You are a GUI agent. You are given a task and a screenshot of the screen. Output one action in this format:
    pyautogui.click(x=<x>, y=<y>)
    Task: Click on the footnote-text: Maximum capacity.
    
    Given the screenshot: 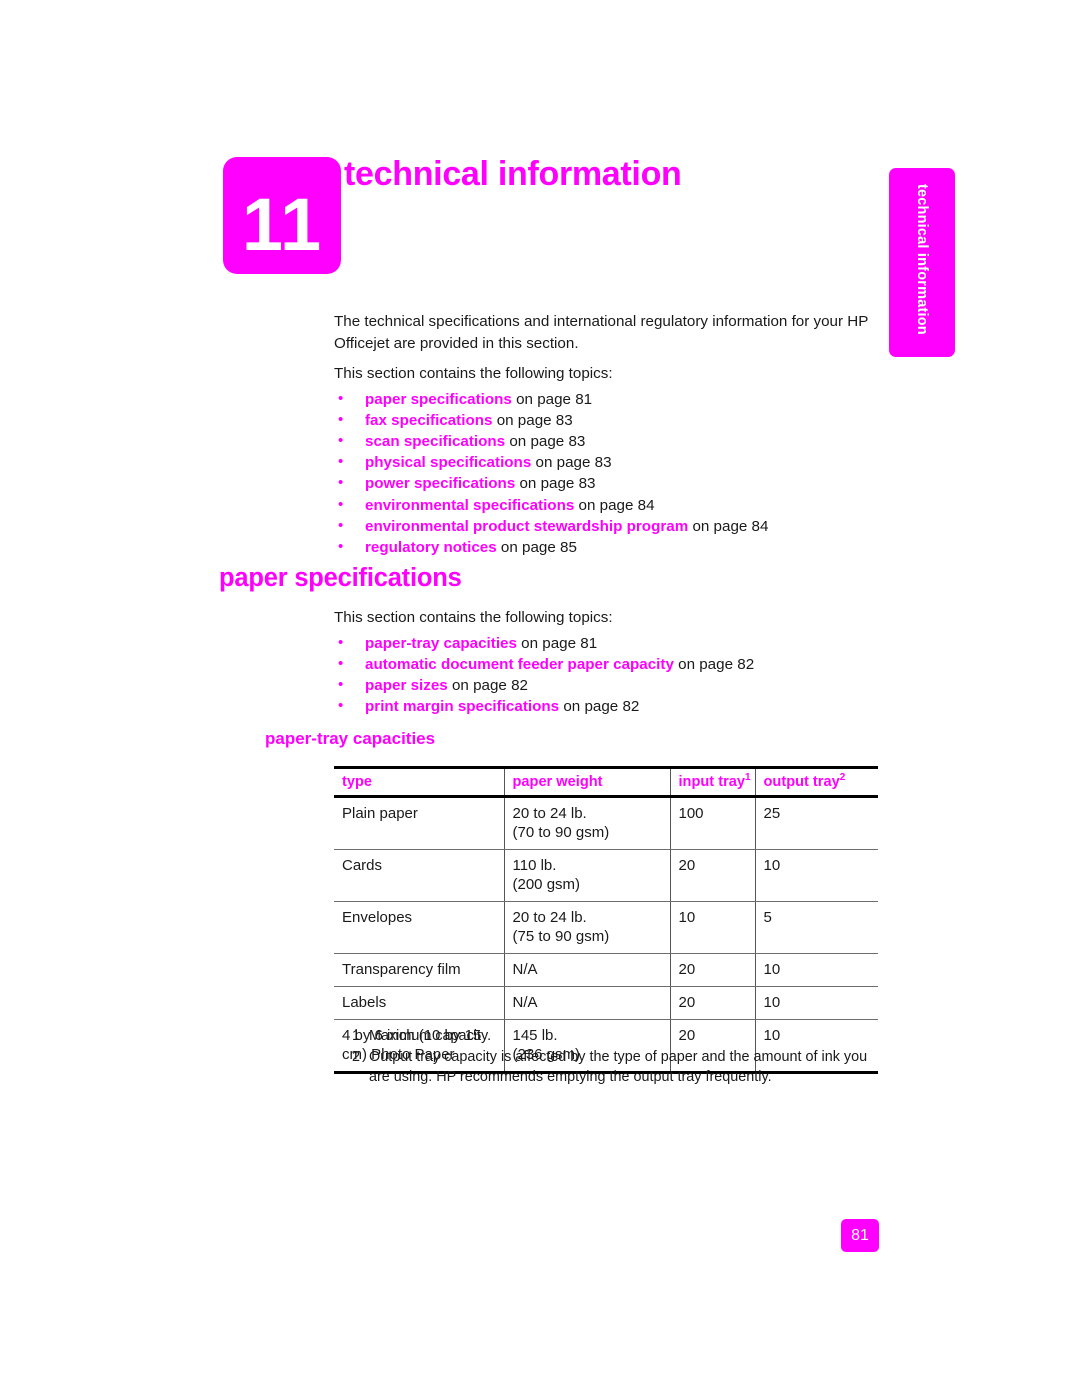 What is the action you would take?
    pyautogui.click(x=430, y=1036)
    